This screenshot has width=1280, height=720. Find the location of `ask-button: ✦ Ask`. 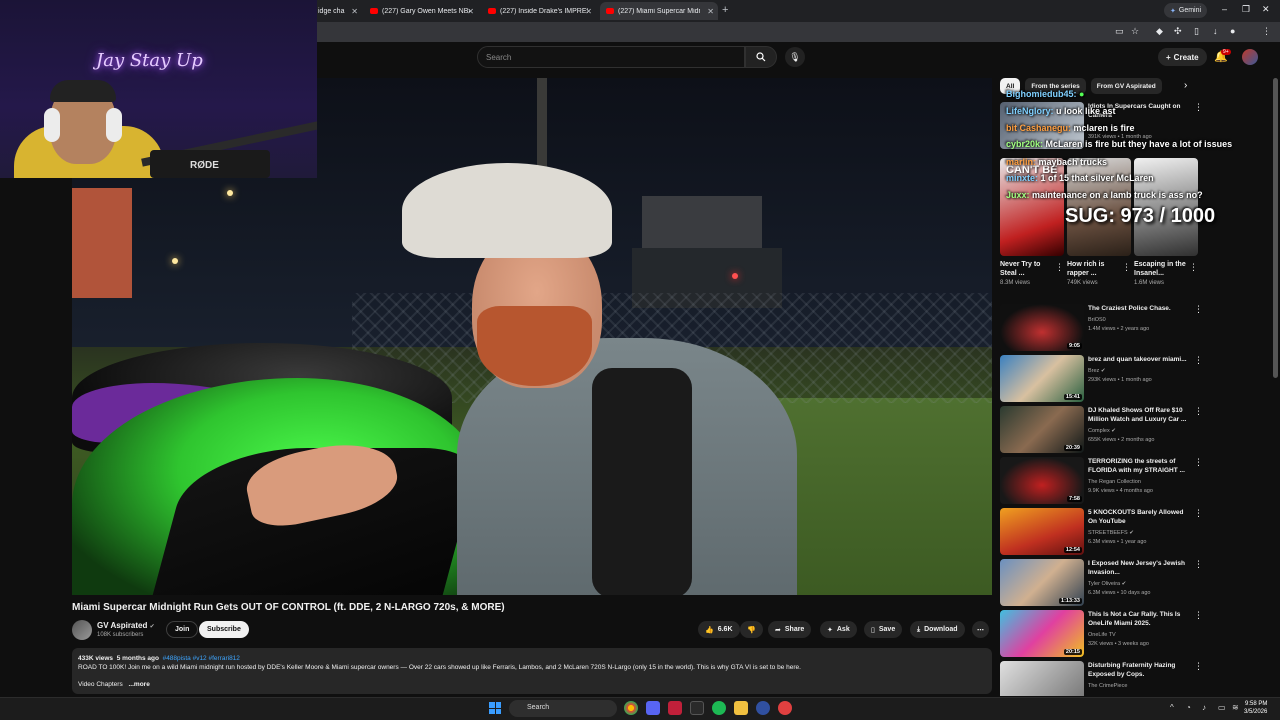

ask-button: ✦ Ask is located at coordinates (838, 629).